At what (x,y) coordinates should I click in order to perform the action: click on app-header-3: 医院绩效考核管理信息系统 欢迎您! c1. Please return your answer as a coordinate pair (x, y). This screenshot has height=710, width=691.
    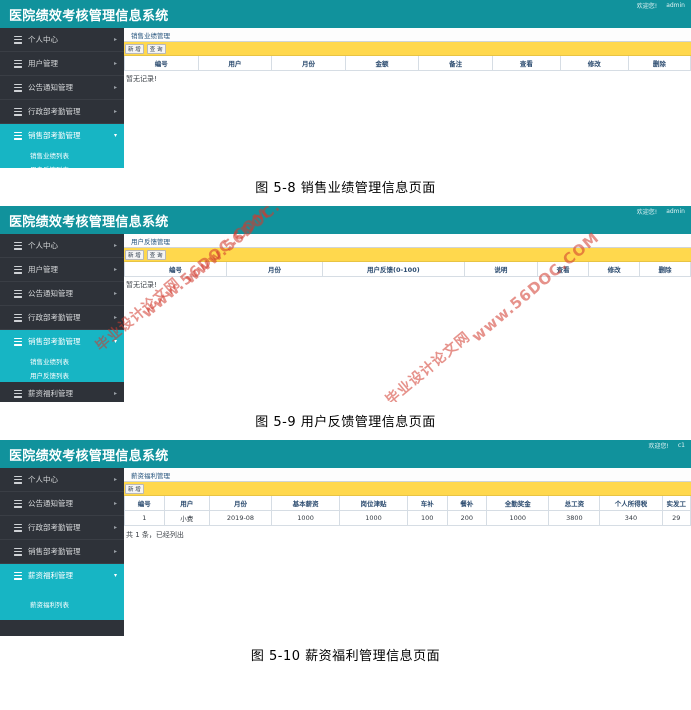
    Looking at the image, I should click on (345, 454).